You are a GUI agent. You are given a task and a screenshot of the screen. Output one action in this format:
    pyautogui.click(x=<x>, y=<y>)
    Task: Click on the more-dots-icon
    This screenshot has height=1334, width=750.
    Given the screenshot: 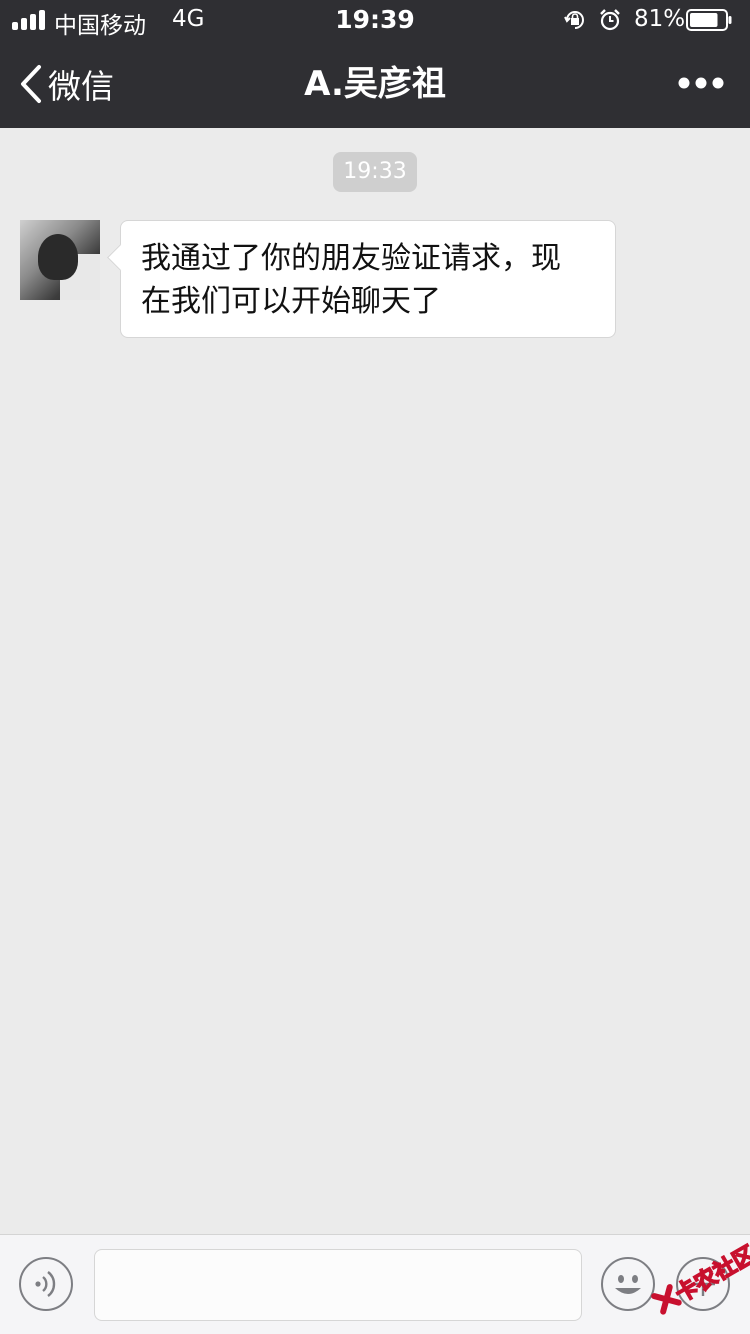 What is the action you would take?
    pyautogui.click(x=701, y=83)
    